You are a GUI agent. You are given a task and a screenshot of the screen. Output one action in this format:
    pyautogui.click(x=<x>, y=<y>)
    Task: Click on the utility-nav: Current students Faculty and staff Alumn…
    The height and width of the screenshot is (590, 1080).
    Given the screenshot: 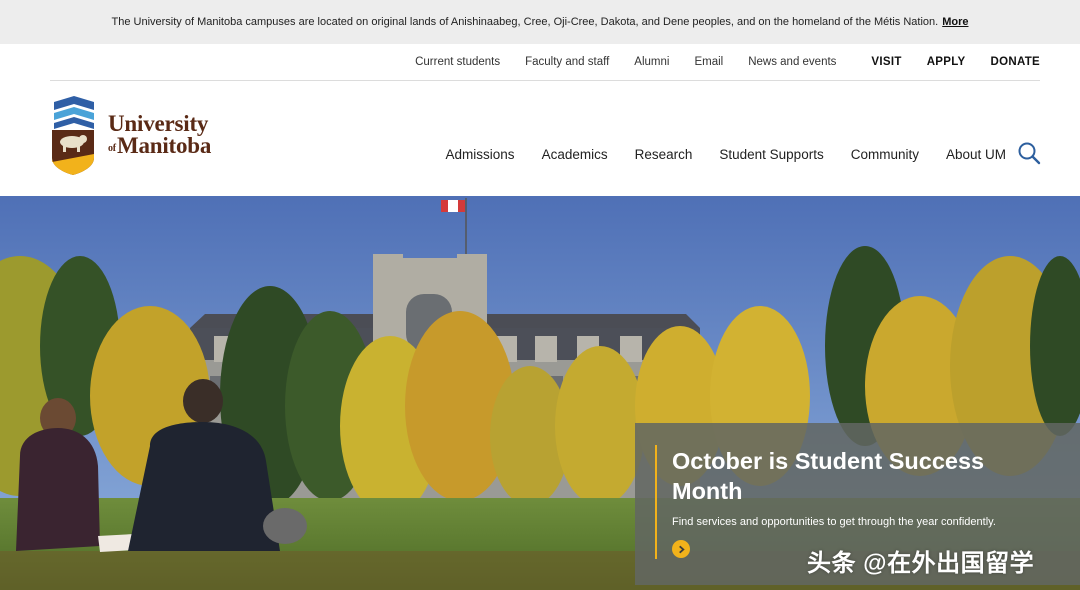 What is the action you would take?
    pyautogui.click(x=715, y=62)
    